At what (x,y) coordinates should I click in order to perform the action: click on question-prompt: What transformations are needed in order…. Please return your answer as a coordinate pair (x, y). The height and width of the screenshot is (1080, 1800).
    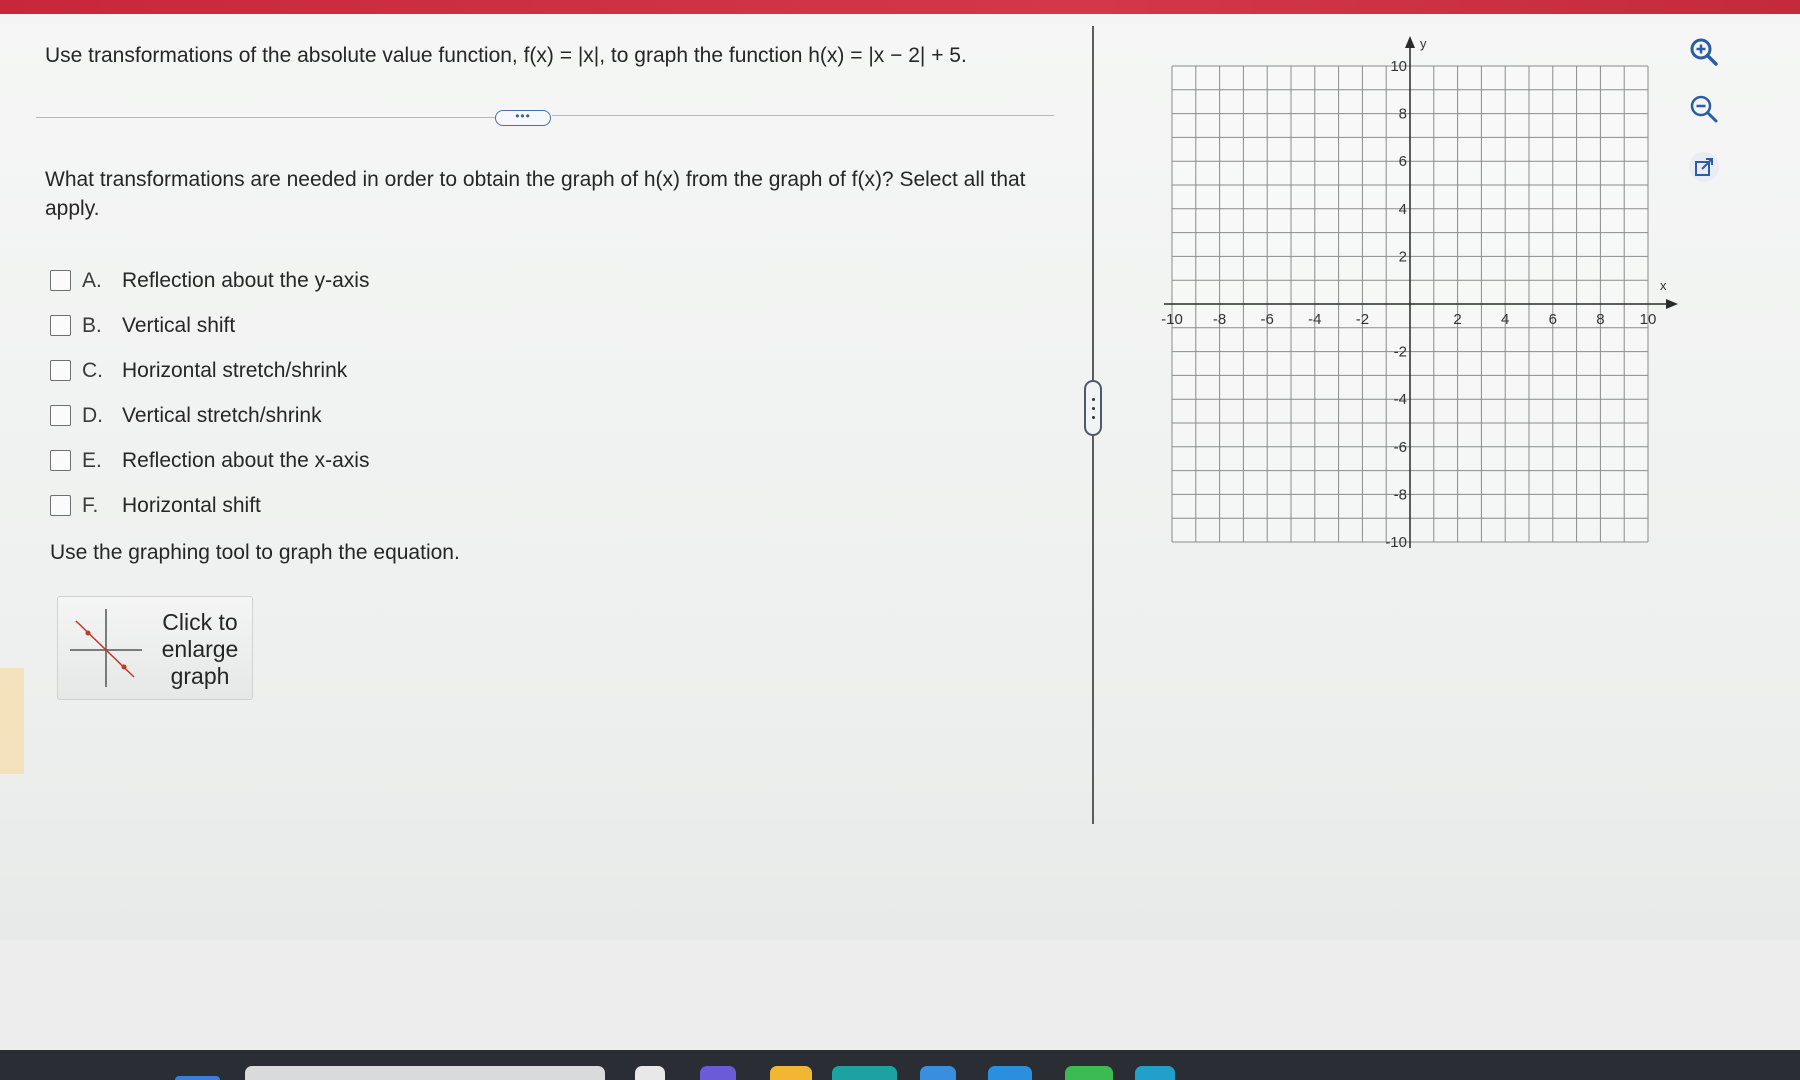
    Looking at the image, I should click on (535, 194).